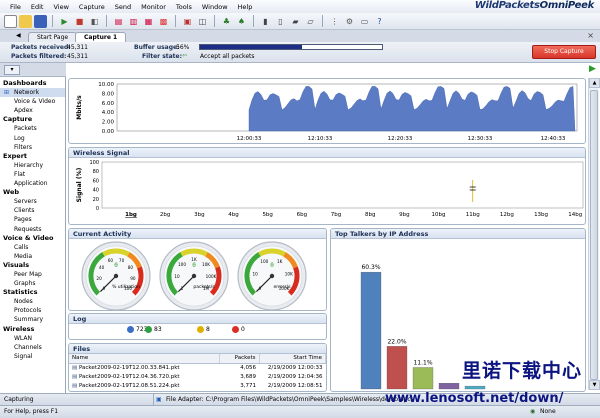  Describe the element at coordinates (280, 21) in the screenshot. I see `statistics-icon: ▯` at that location.